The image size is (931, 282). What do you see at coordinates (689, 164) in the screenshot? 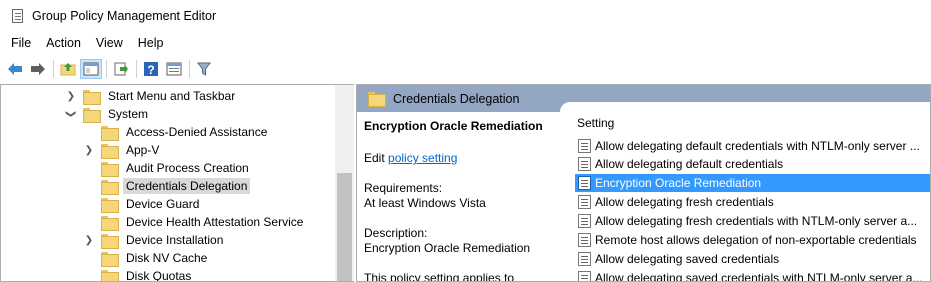
I see `setting-label: Allow delegating default credentials` at bounding box center [689, 164].